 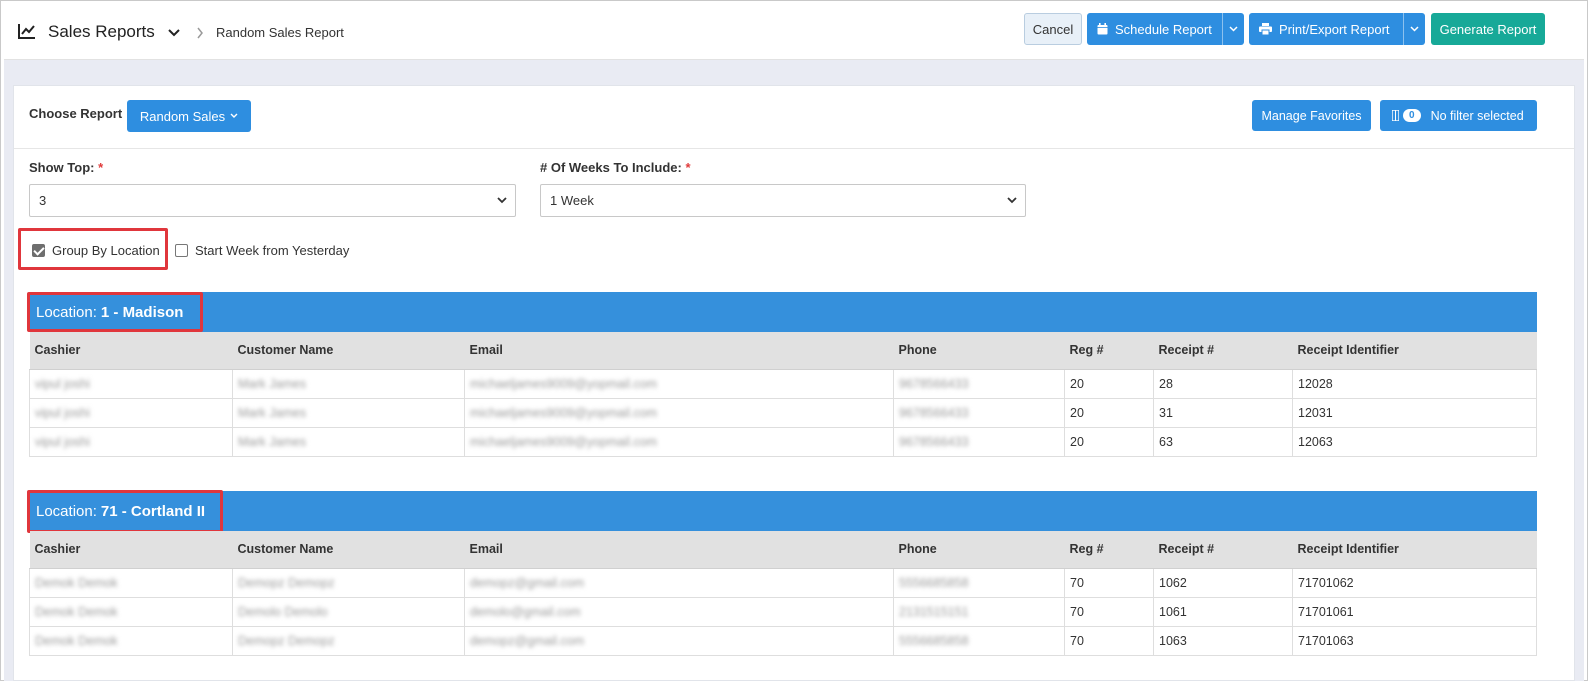 What do you see at coordinates (348, 611) in the screenshot?
I see `cell-customer-name: Demolo Demolo` at bounding box center [348, 611].